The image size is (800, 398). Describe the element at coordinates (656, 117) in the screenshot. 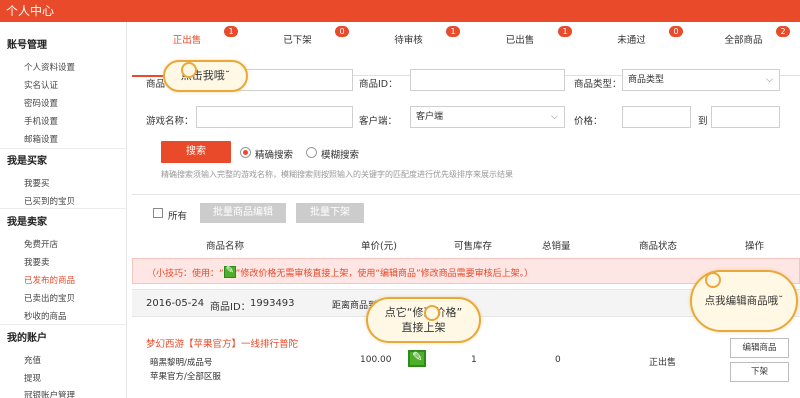

I see `price-min-input` at that location.